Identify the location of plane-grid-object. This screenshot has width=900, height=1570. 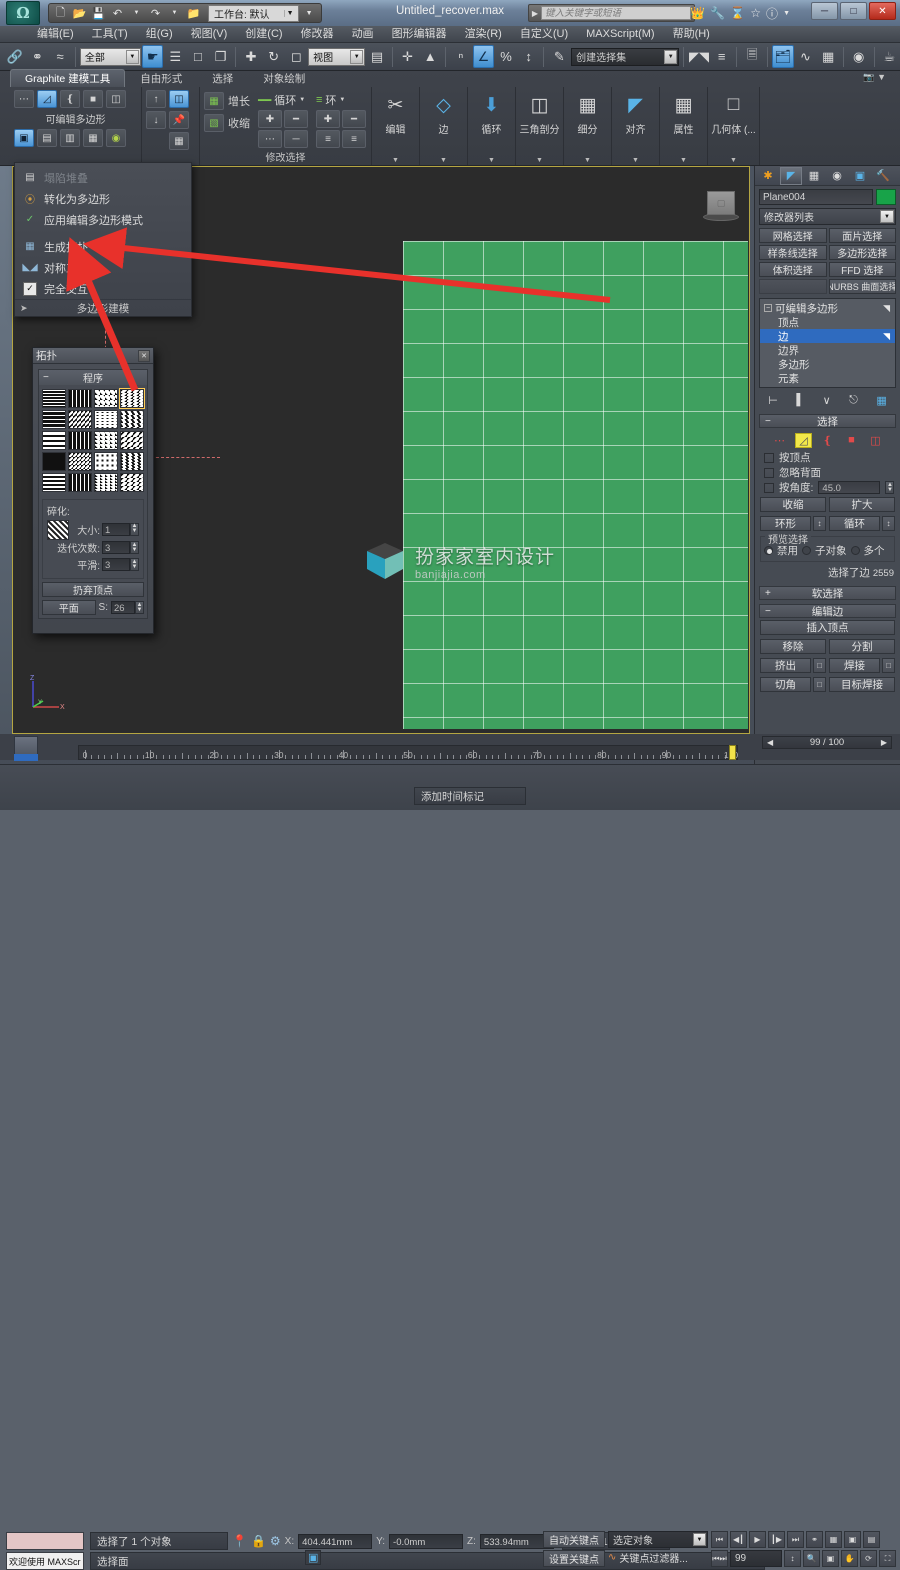
(575, 485).